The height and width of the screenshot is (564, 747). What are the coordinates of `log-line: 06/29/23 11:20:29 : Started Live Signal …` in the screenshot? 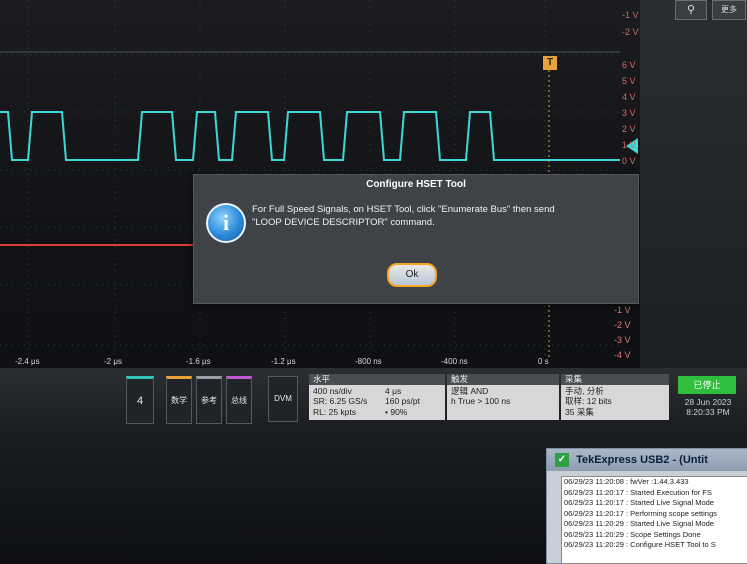 It's located at (639, 523).